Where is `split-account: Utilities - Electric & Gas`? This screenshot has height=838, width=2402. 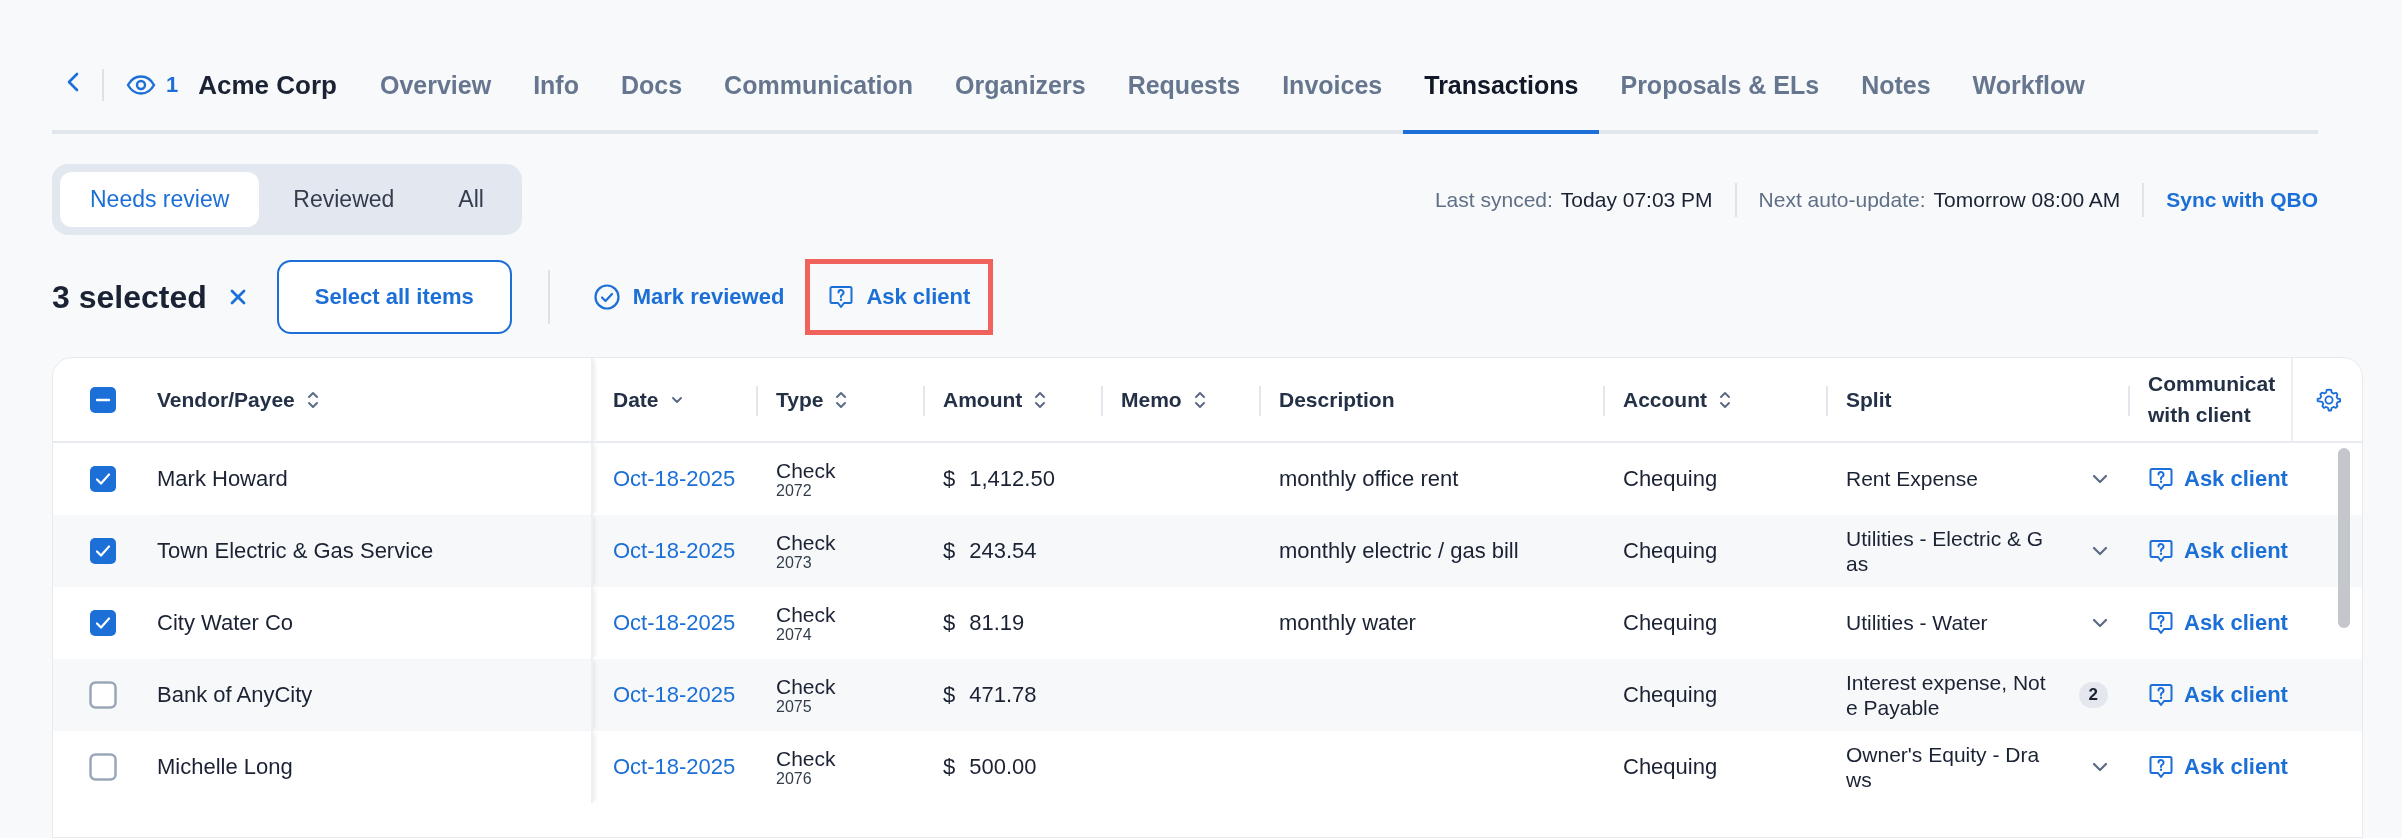
split-account: Utilities - Electric & Gas is located at coordinates (1945, 551).